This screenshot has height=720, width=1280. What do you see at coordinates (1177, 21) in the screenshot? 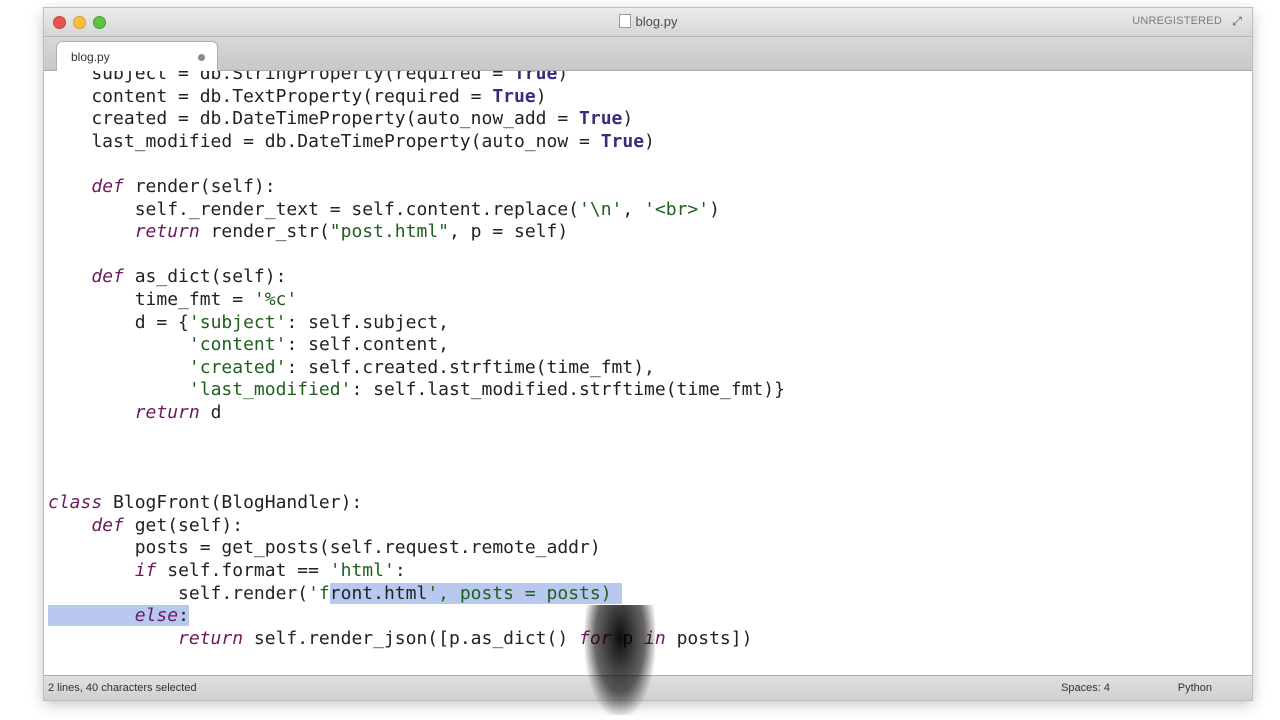
I see `license-status: UNREGISTERED` at bounding box center [1177, 21].